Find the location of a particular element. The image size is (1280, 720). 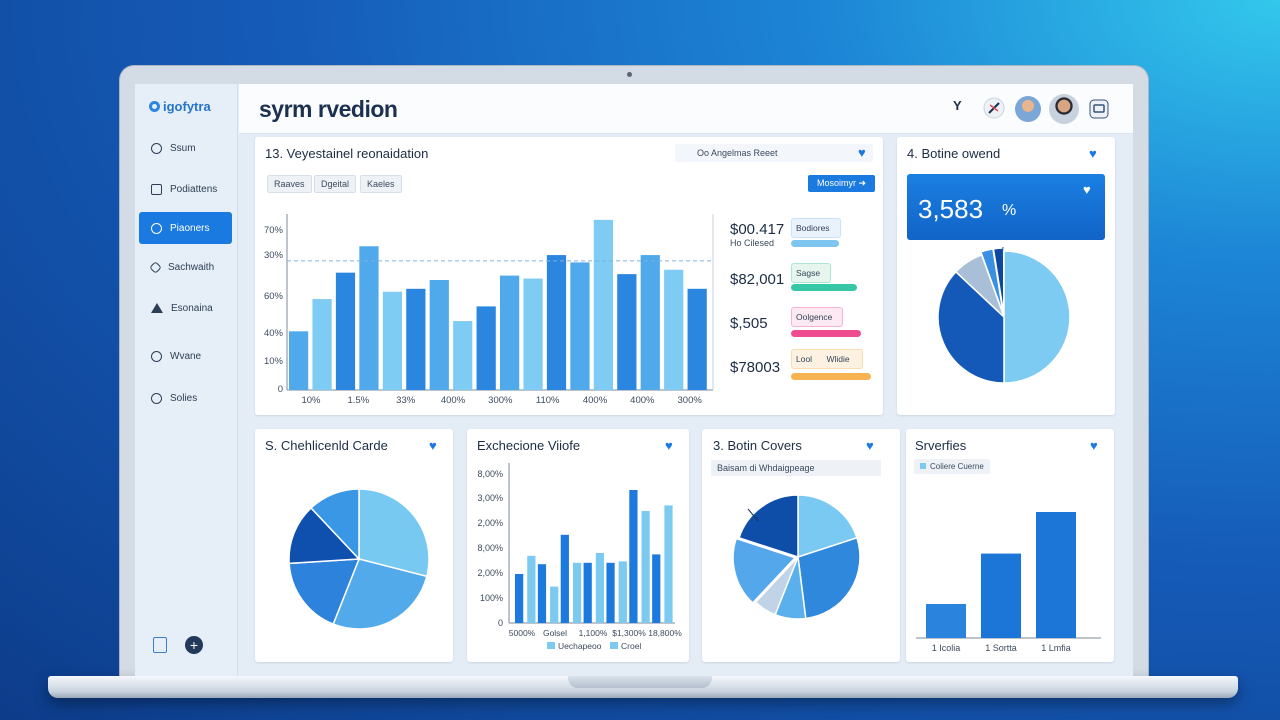

y-tick-label: 40% is located at coordinates (274, 333).